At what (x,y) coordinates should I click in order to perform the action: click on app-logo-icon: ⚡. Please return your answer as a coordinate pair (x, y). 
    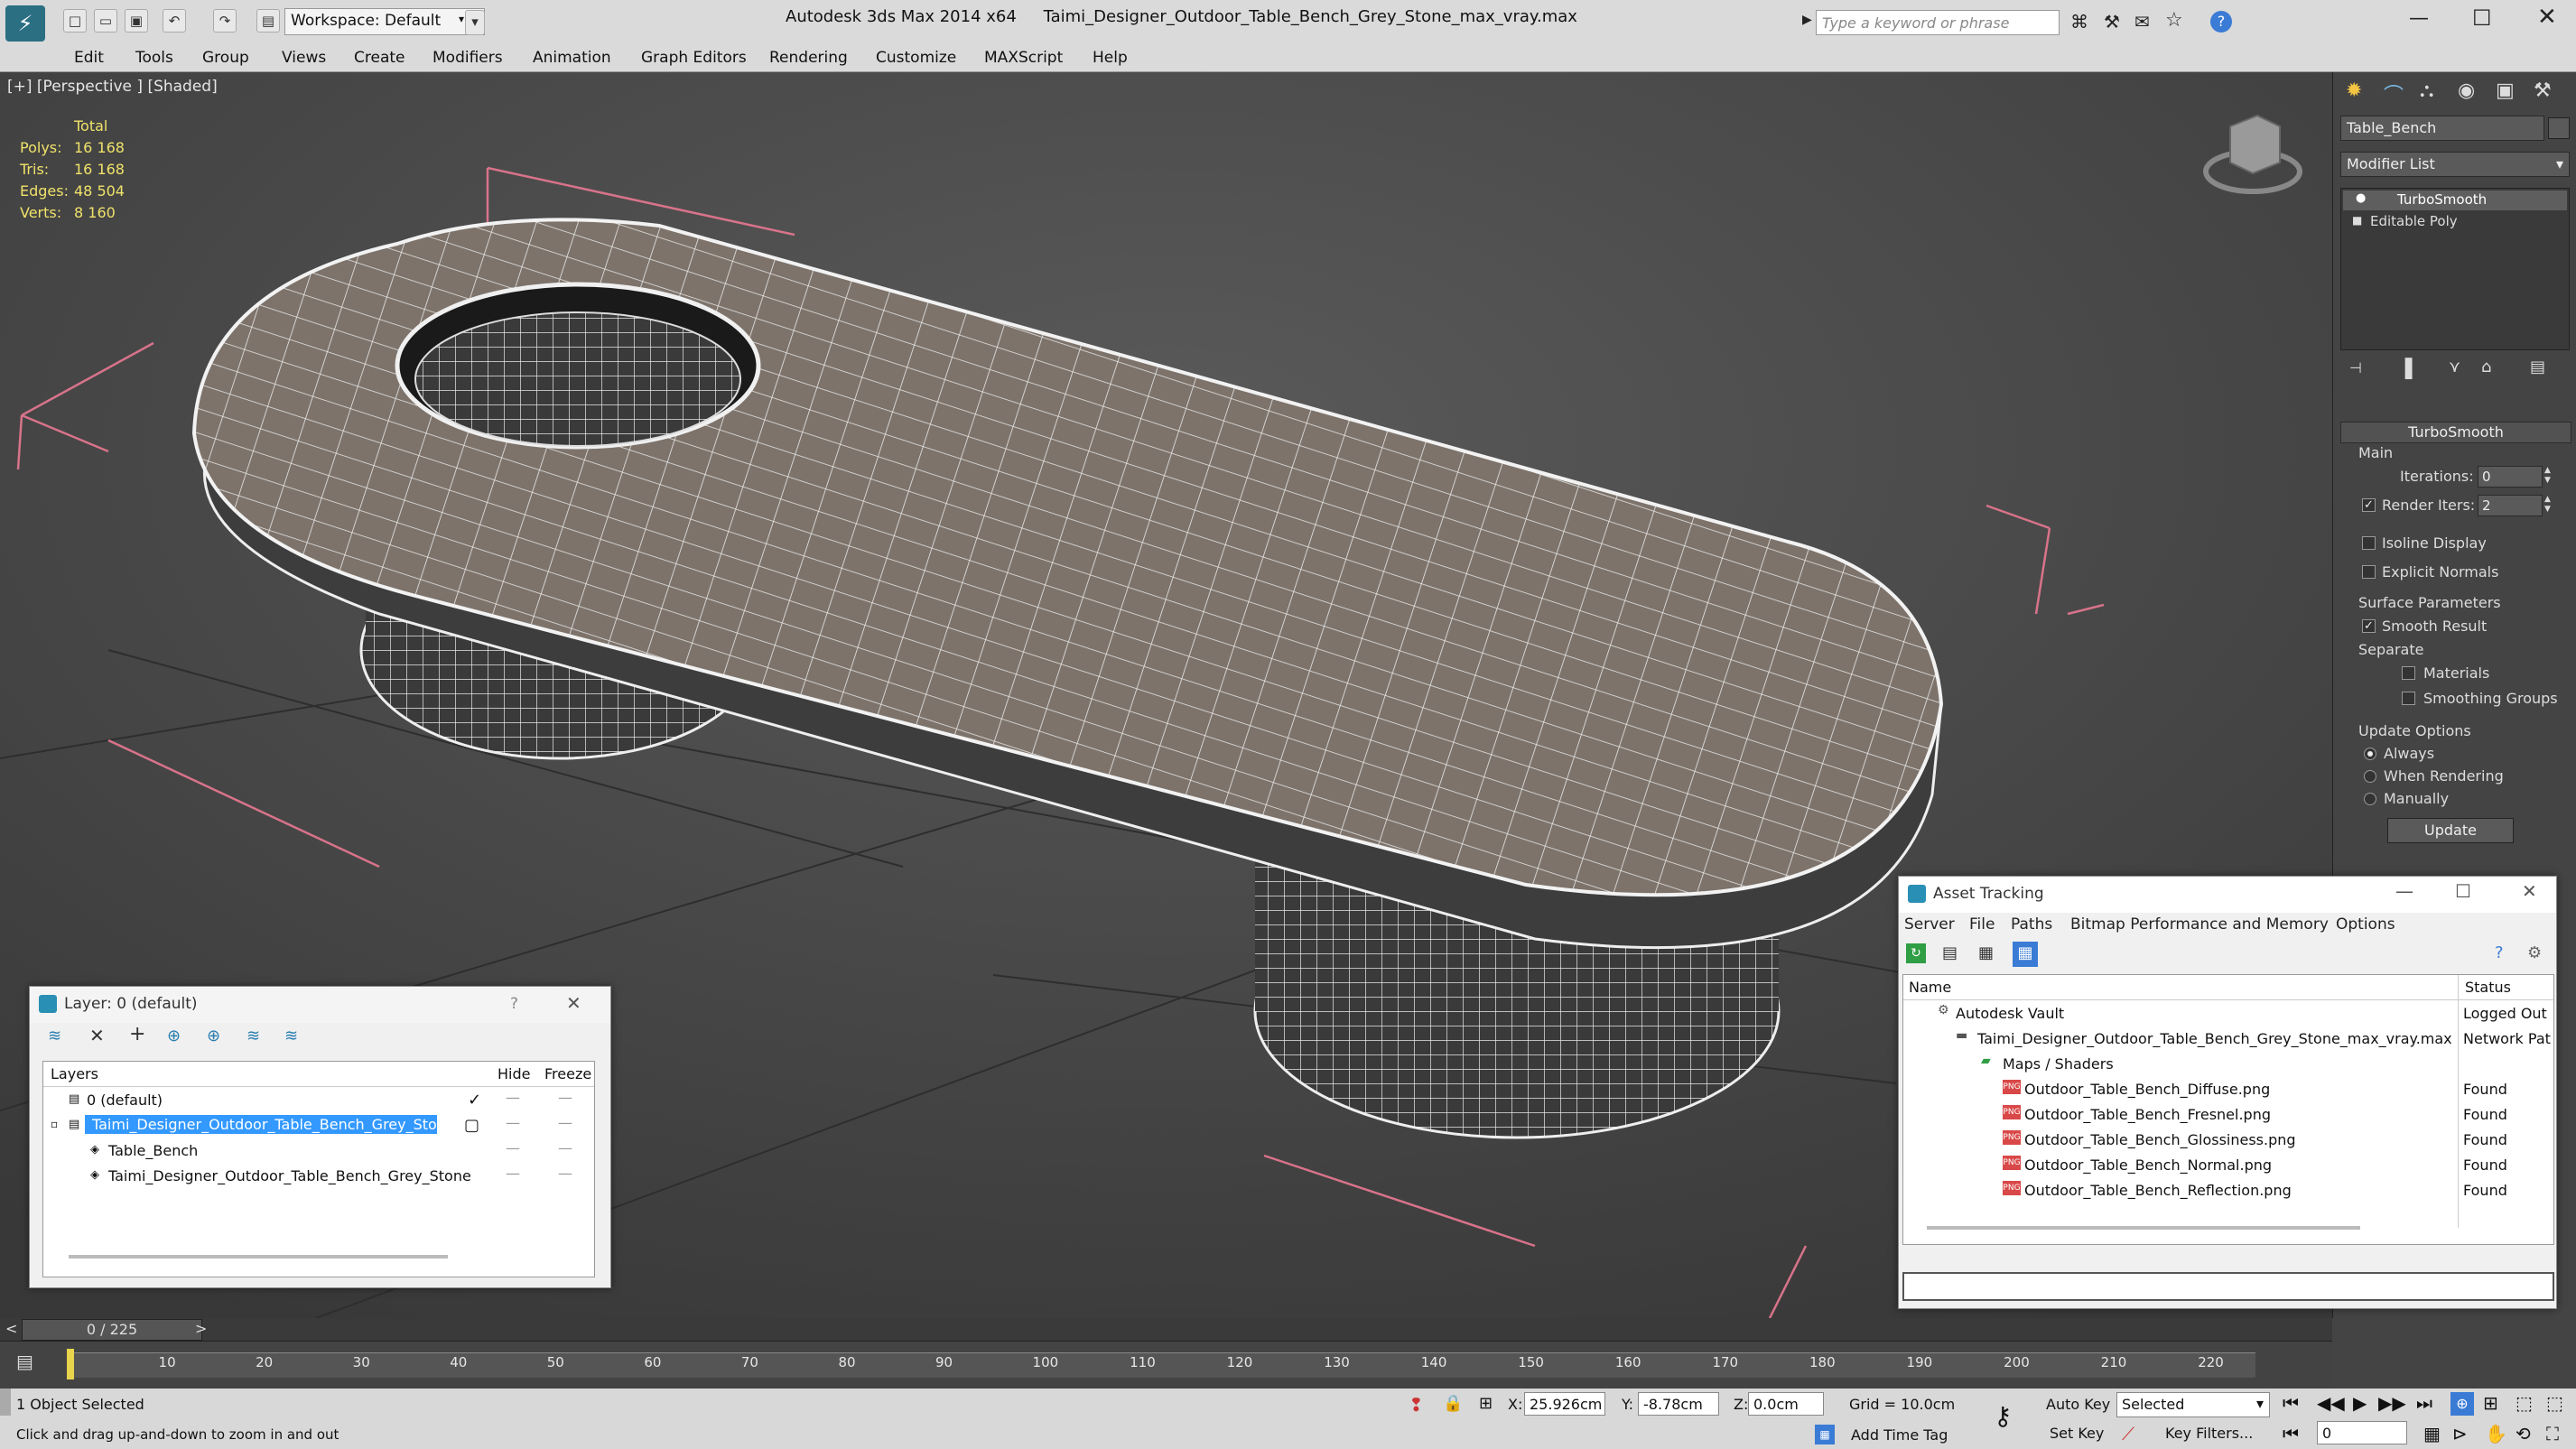
    Looking at the image, I should click on (25, 23).